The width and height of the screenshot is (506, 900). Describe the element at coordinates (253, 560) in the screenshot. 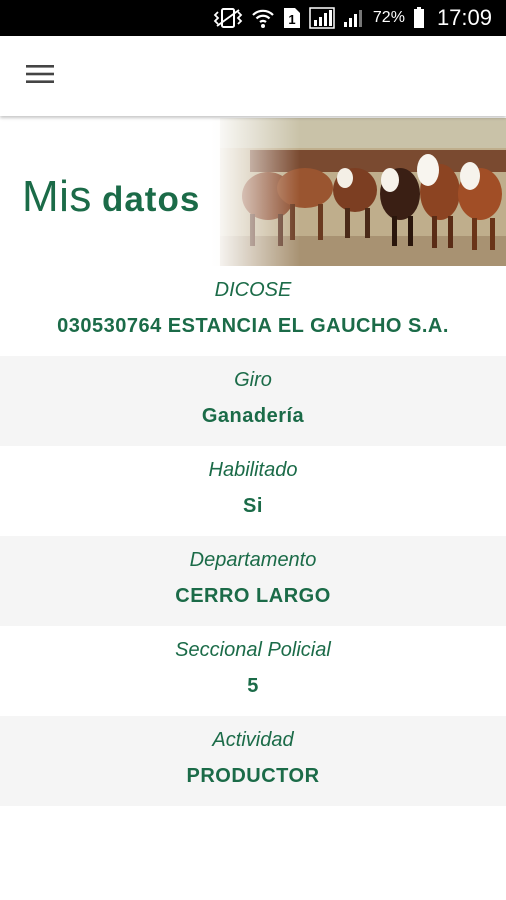

I see `row-label: Departamento` at that location.